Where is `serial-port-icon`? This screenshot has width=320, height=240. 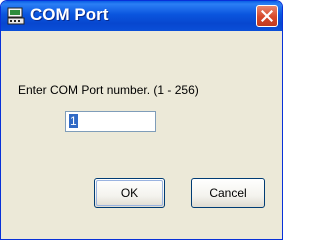 serial-port-icon is located at coordinates (16, 16).